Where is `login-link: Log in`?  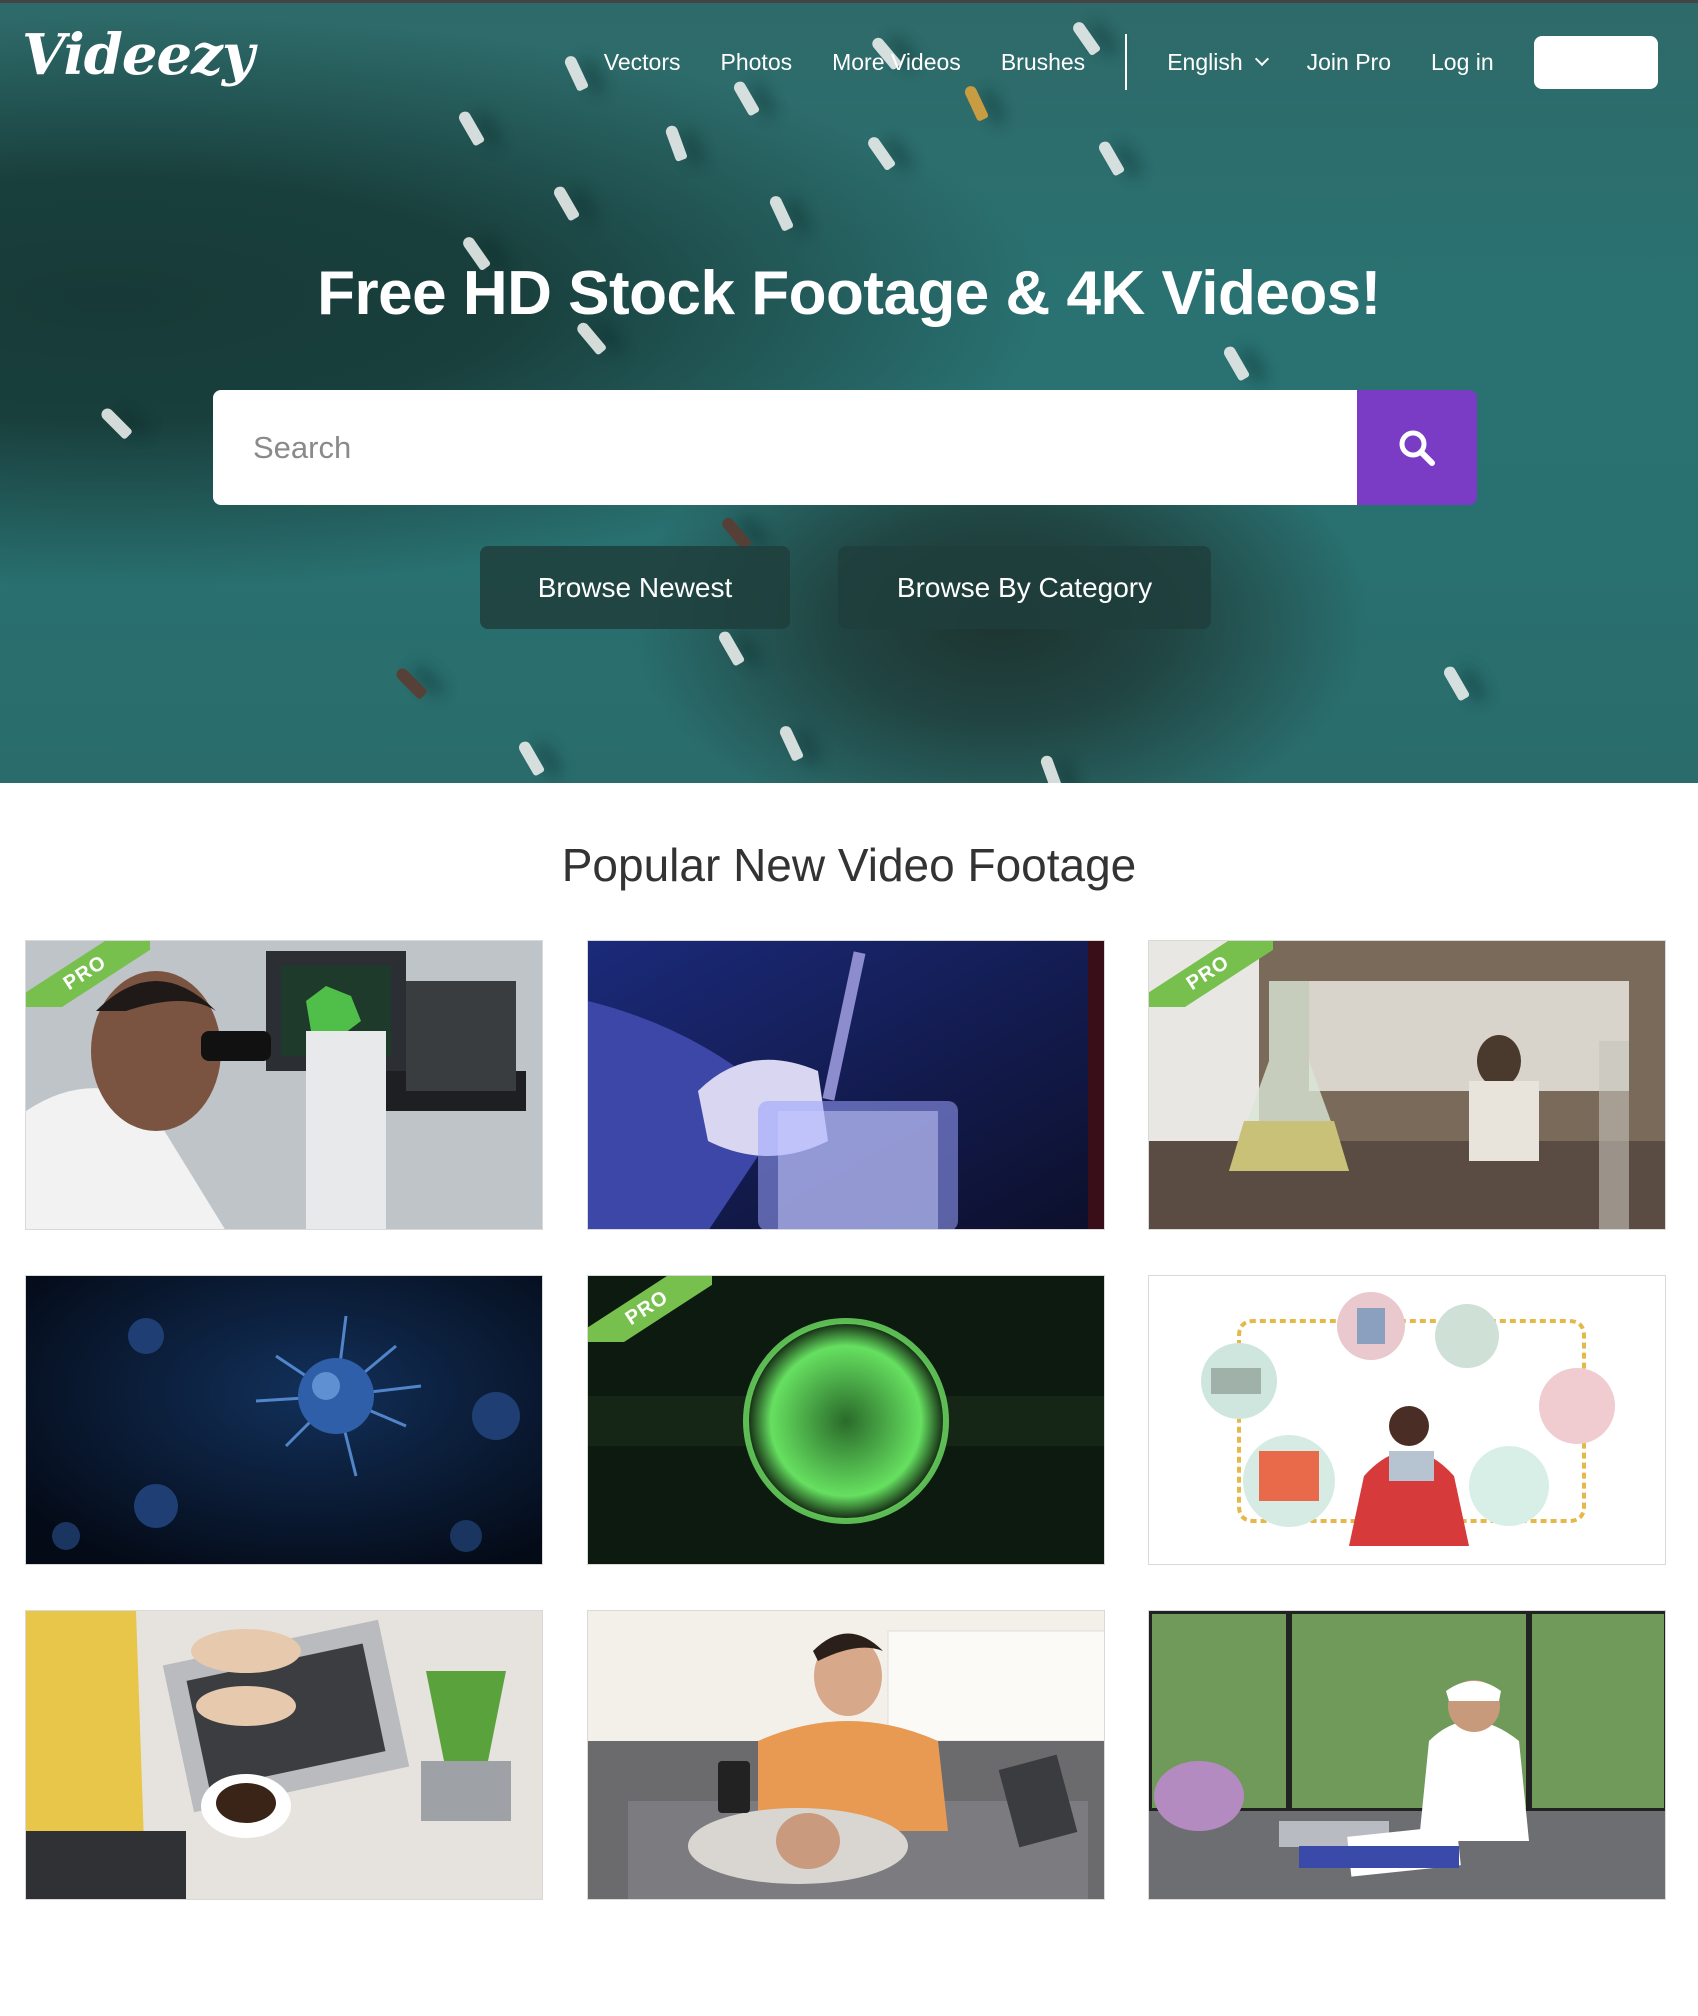 login-link: Log in is located at coordinates (1462, 62).